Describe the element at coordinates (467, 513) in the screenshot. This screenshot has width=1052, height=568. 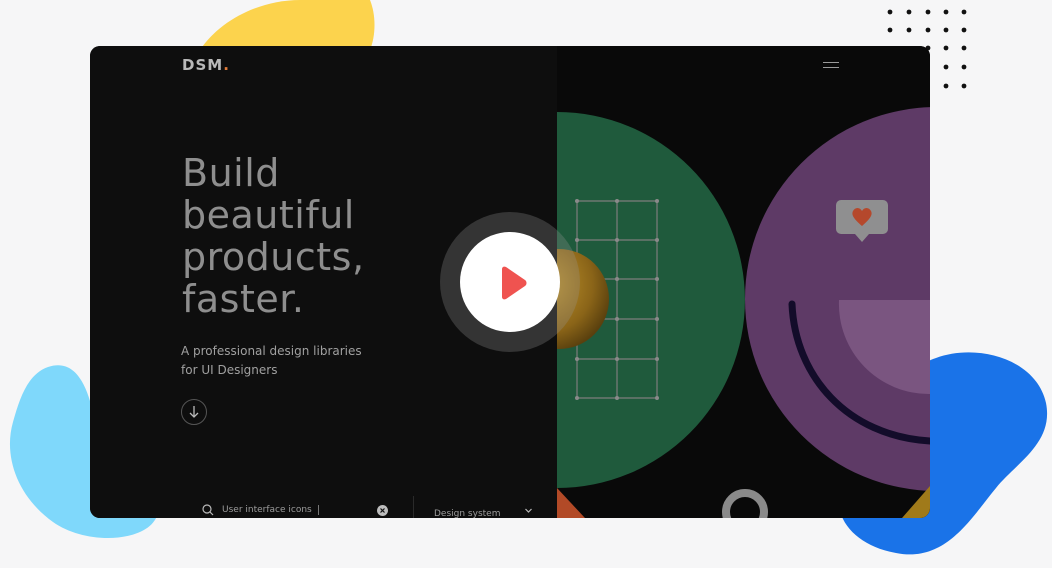
I see `category-select-value: Design system` at that location.